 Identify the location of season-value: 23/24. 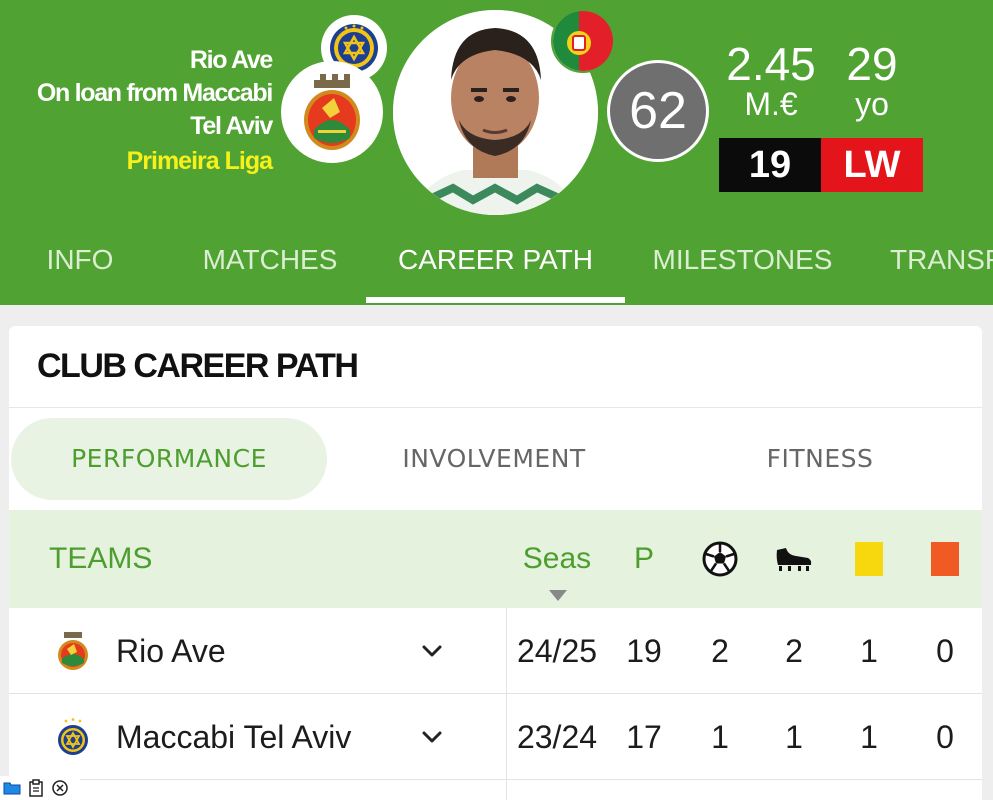
(557, 736).